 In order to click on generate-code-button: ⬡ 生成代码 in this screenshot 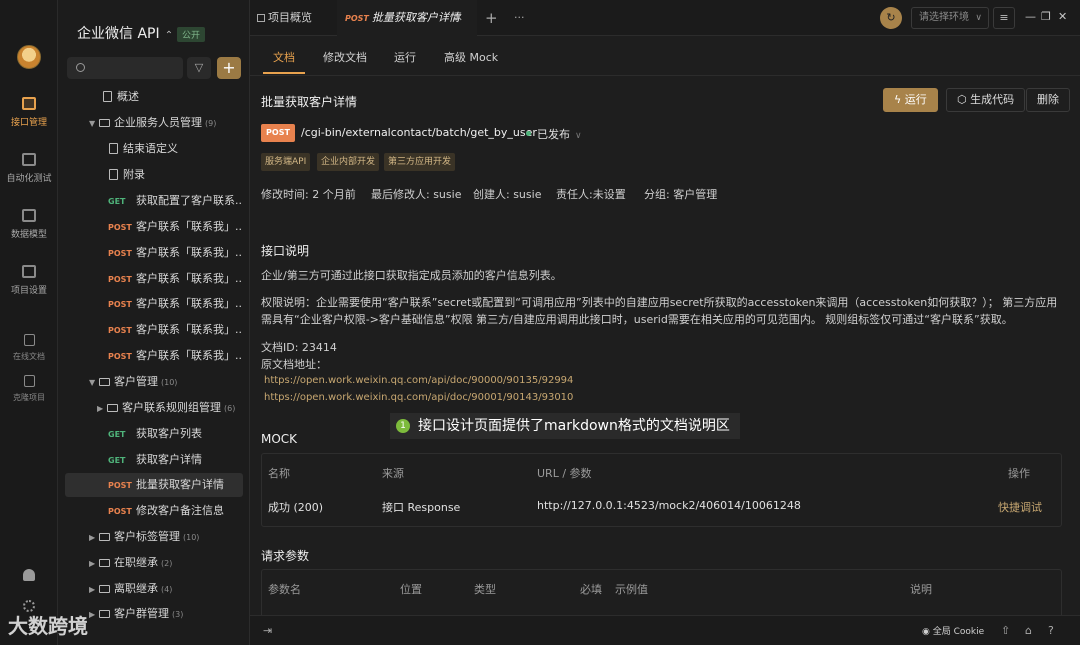, I will do `click(986, 100)`.